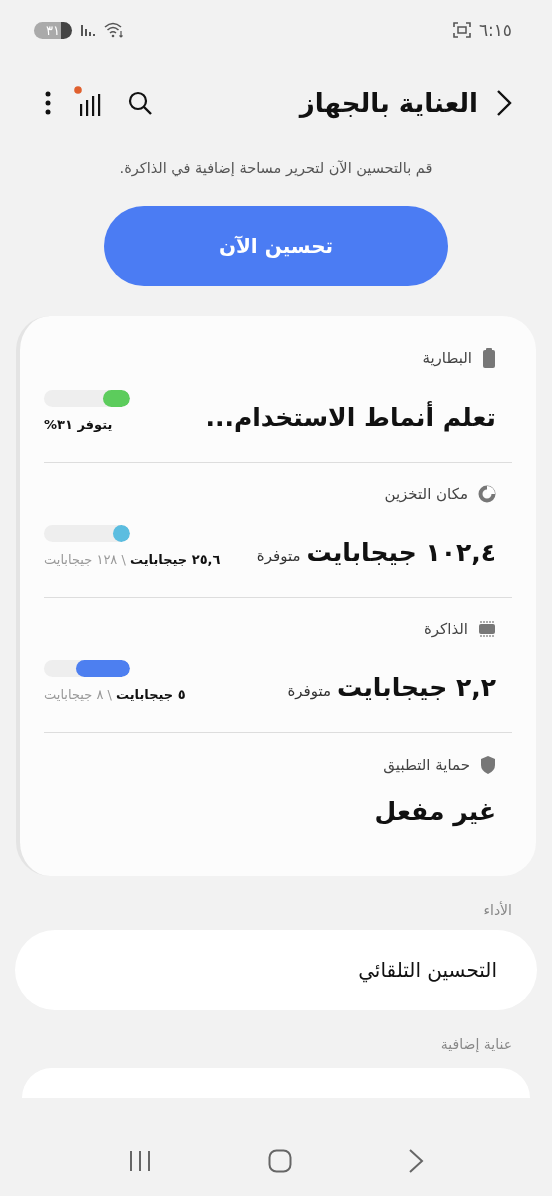 The image size is (552, 1196). I want to click on item-value: ١٠٢,٤ جيجابايت, so click(401, 552).